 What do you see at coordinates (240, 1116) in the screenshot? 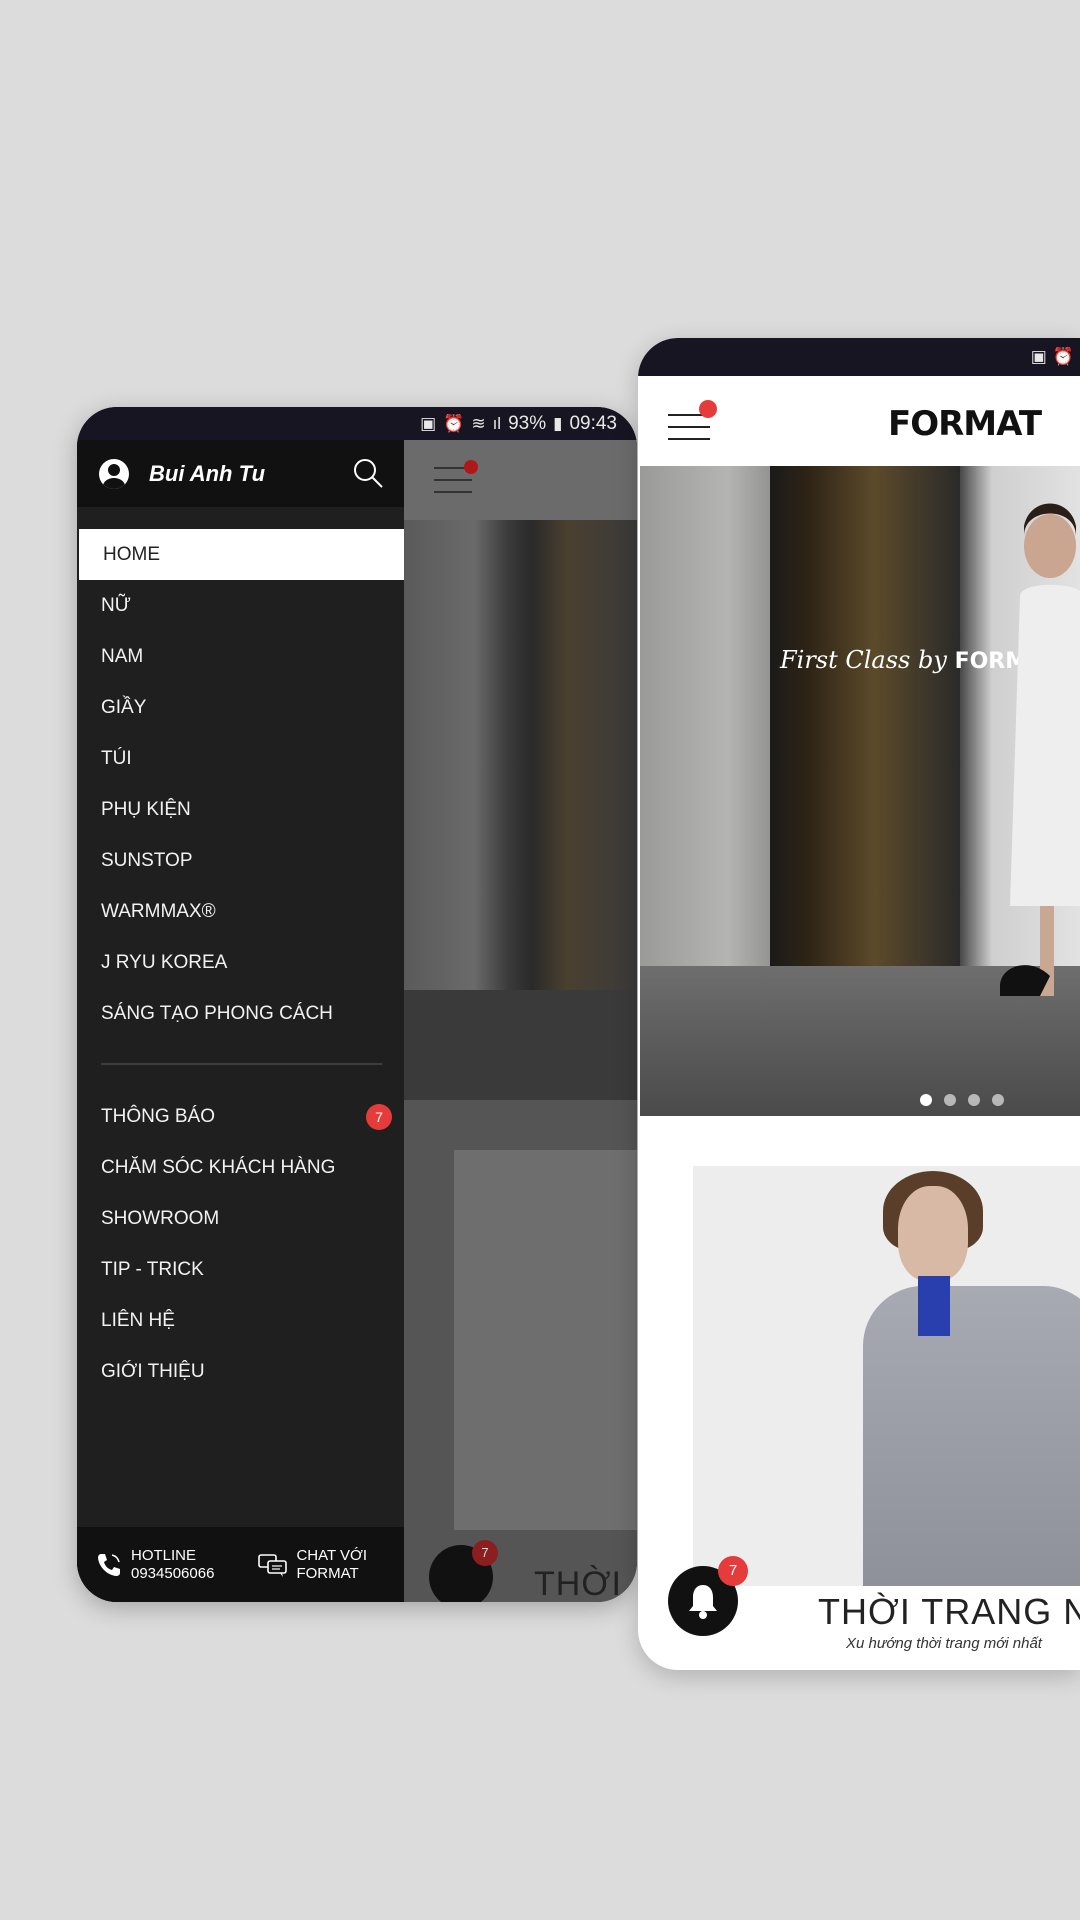
I see `menu-item-thong-bao: THÔNG BÁO 7` at bounding box center [240, 1116].